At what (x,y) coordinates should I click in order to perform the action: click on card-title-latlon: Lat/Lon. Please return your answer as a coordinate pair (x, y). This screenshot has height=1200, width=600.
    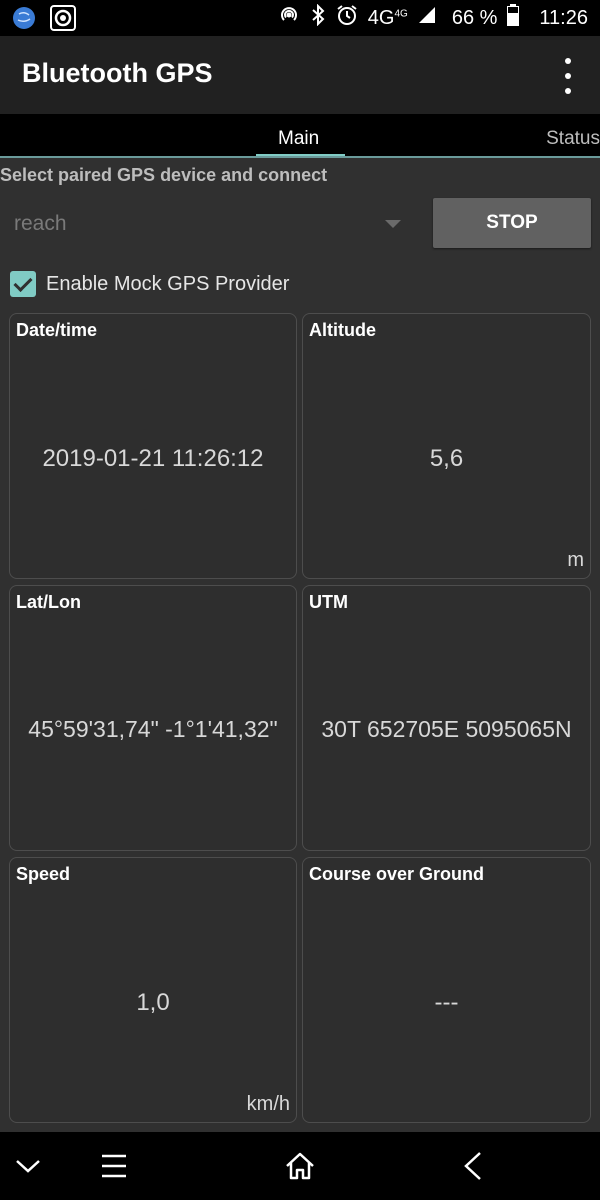
    Looking at the image, I should click on (48, 602).